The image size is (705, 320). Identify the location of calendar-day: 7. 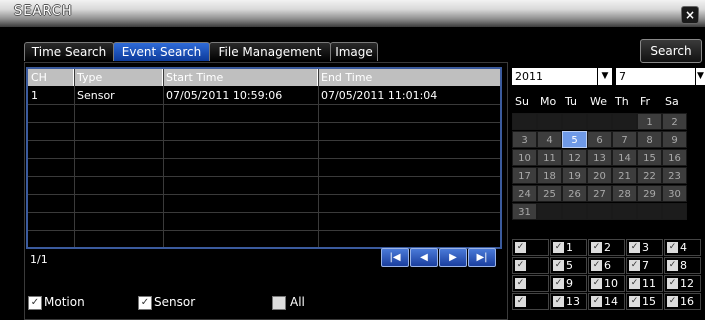
(624, 139).